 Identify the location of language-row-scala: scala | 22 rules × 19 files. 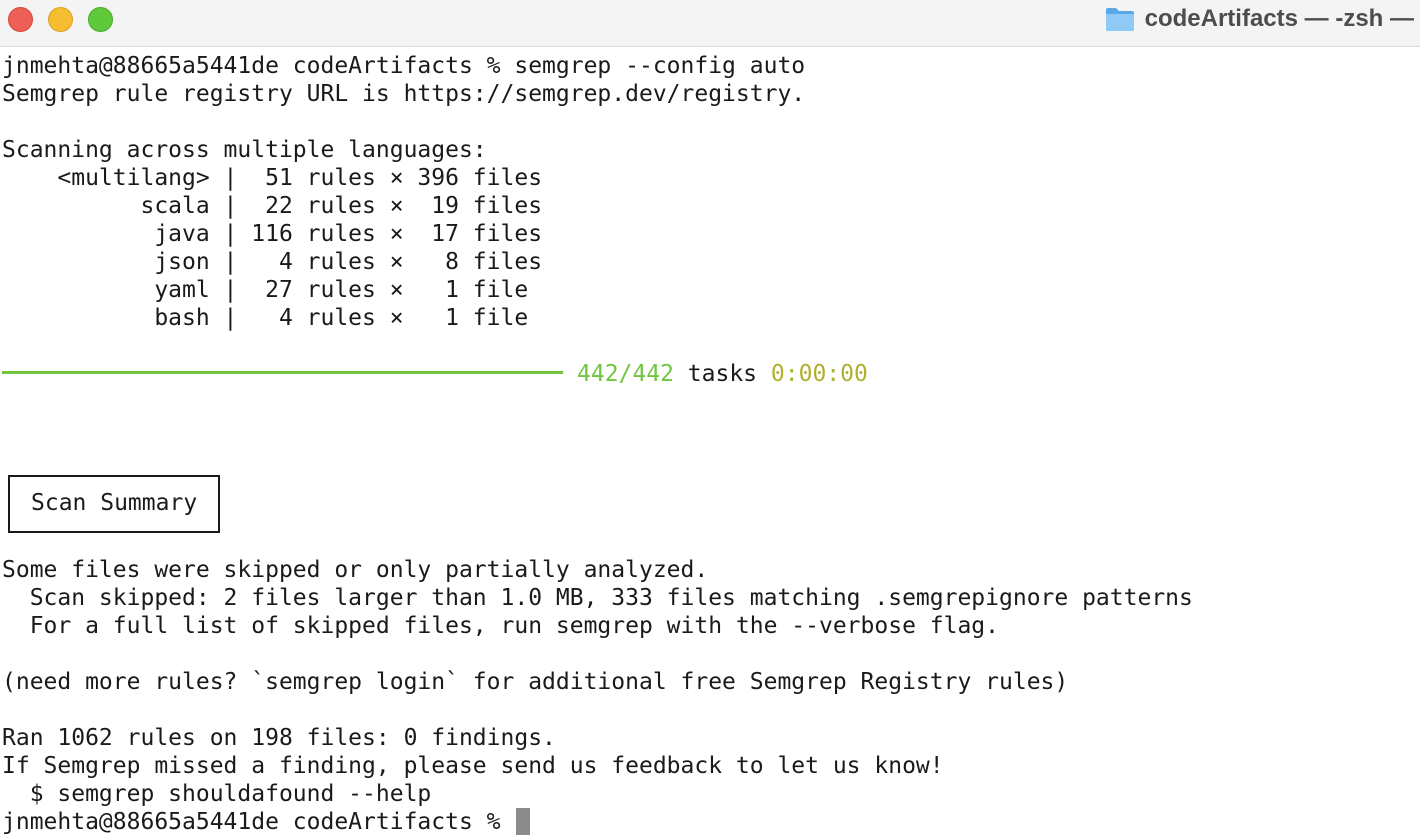
(272, 206).